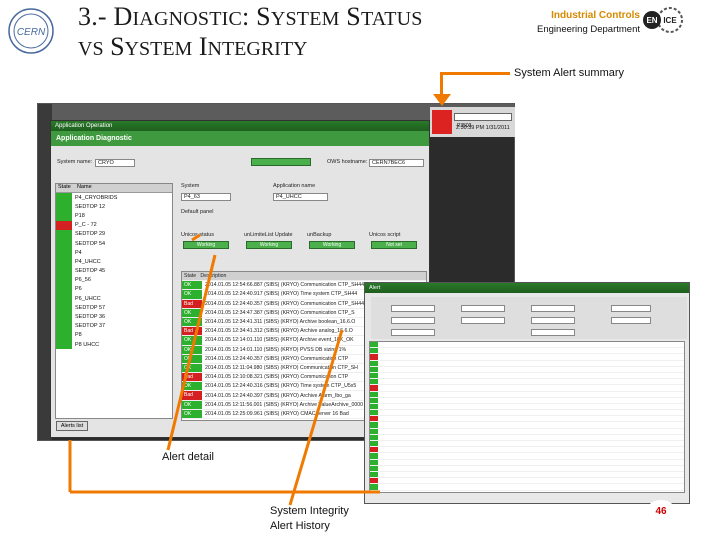 The width and height of the screenshot is (720, 540). What do you see at coordinates (661, 512) in the screenshot?
I see `page-number: 46` at bounding box center [661, 512].